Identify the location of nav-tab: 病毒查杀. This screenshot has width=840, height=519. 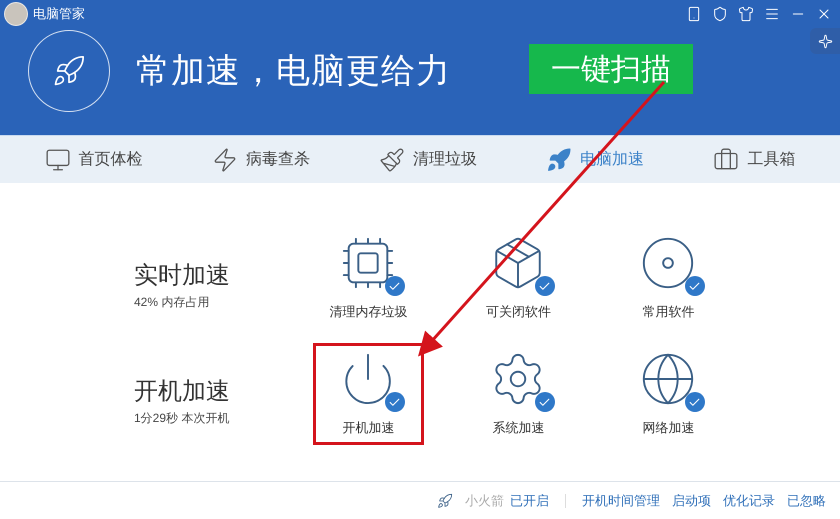
(261, 159).